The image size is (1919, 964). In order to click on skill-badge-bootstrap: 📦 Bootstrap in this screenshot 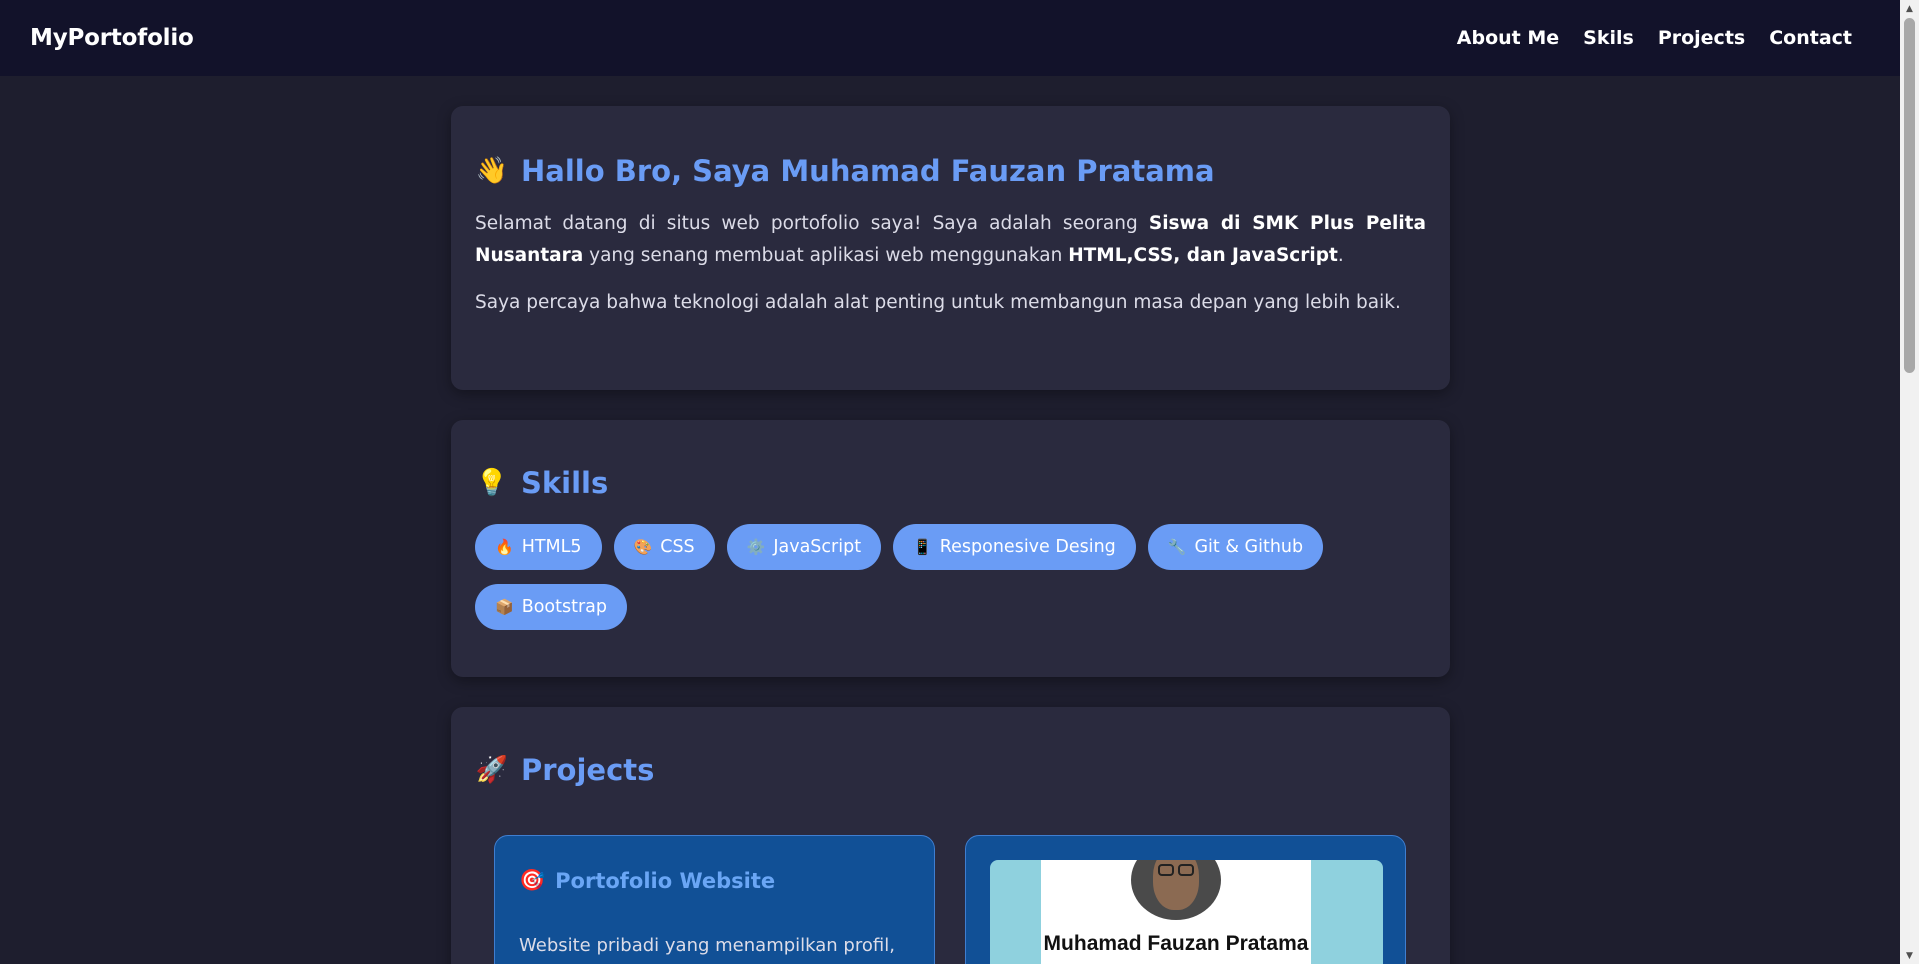, I will do `click(551, 607)`.